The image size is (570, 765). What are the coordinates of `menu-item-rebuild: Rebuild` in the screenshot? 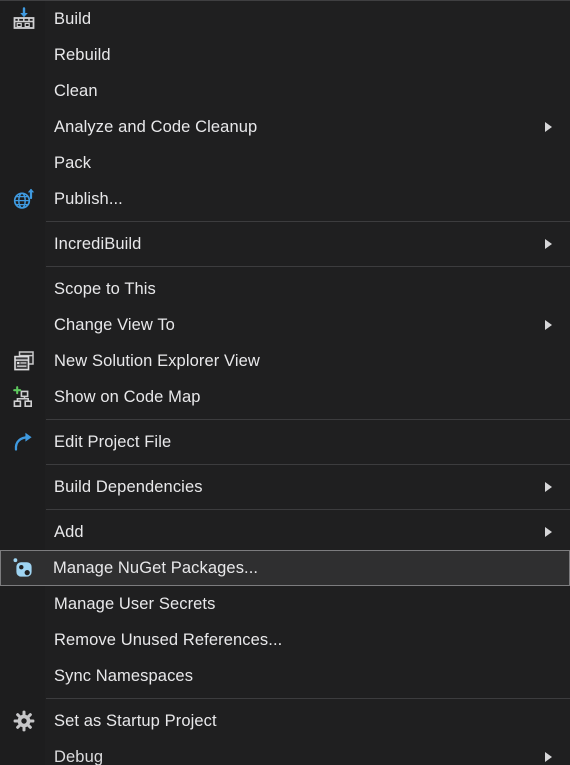 It's located at (285, 55).